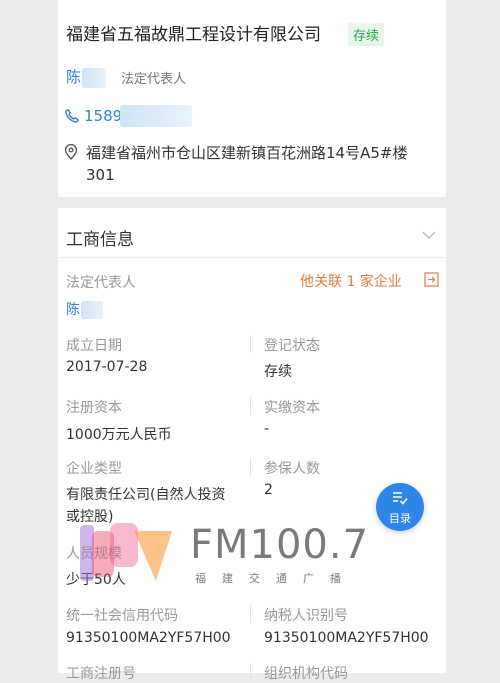 The width and height of the screenshot is (500, 683). What do you see at coordinates (429, 235) in the screenshot?
I see `chevron-down-icon` at bounding box center [429, 235].